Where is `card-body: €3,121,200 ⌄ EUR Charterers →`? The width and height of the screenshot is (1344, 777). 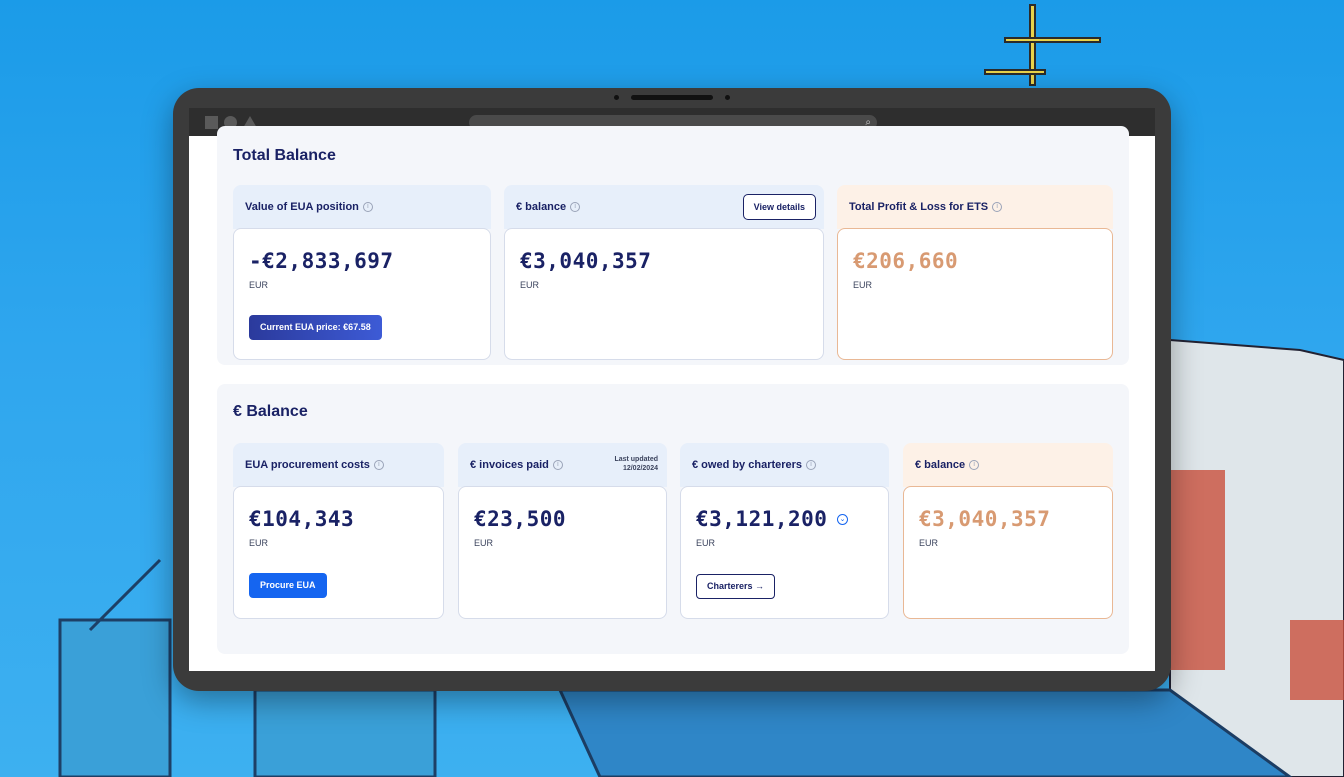 card-body: €3,121,200 ⌄ EUR Charterers → is located at coordinates (784, 552).